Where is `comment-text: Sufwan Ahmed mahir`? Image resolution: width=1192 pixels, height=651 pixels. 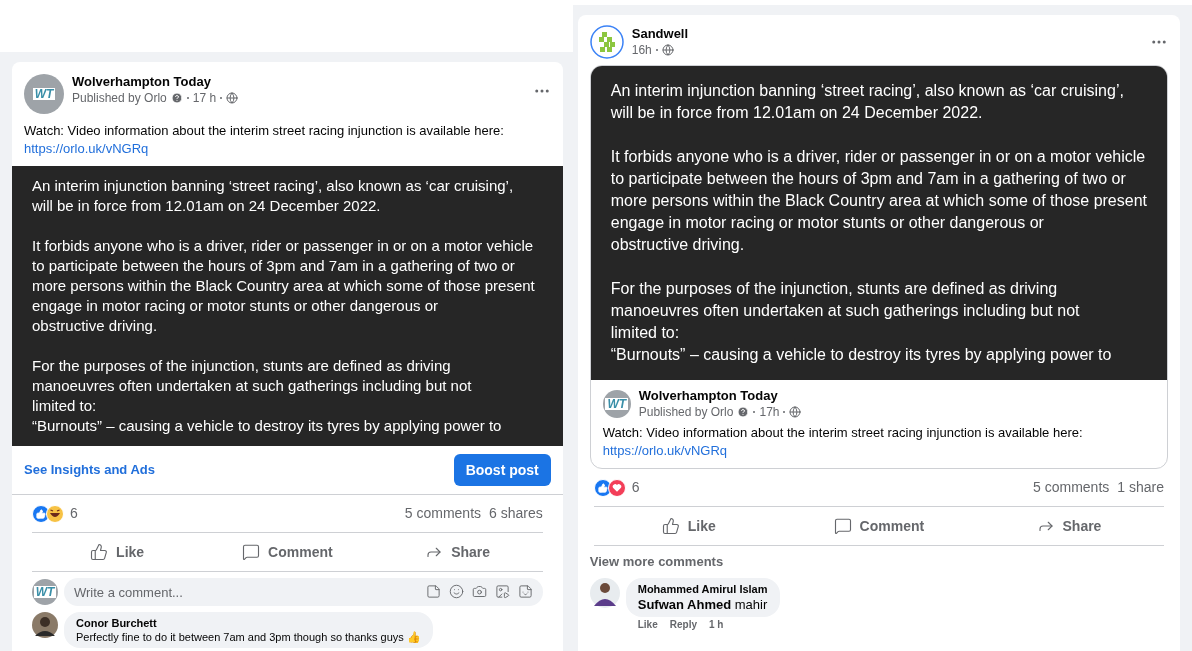
comment-text: Sufwan Ahmed mahir is located at coordinates (702, 604).